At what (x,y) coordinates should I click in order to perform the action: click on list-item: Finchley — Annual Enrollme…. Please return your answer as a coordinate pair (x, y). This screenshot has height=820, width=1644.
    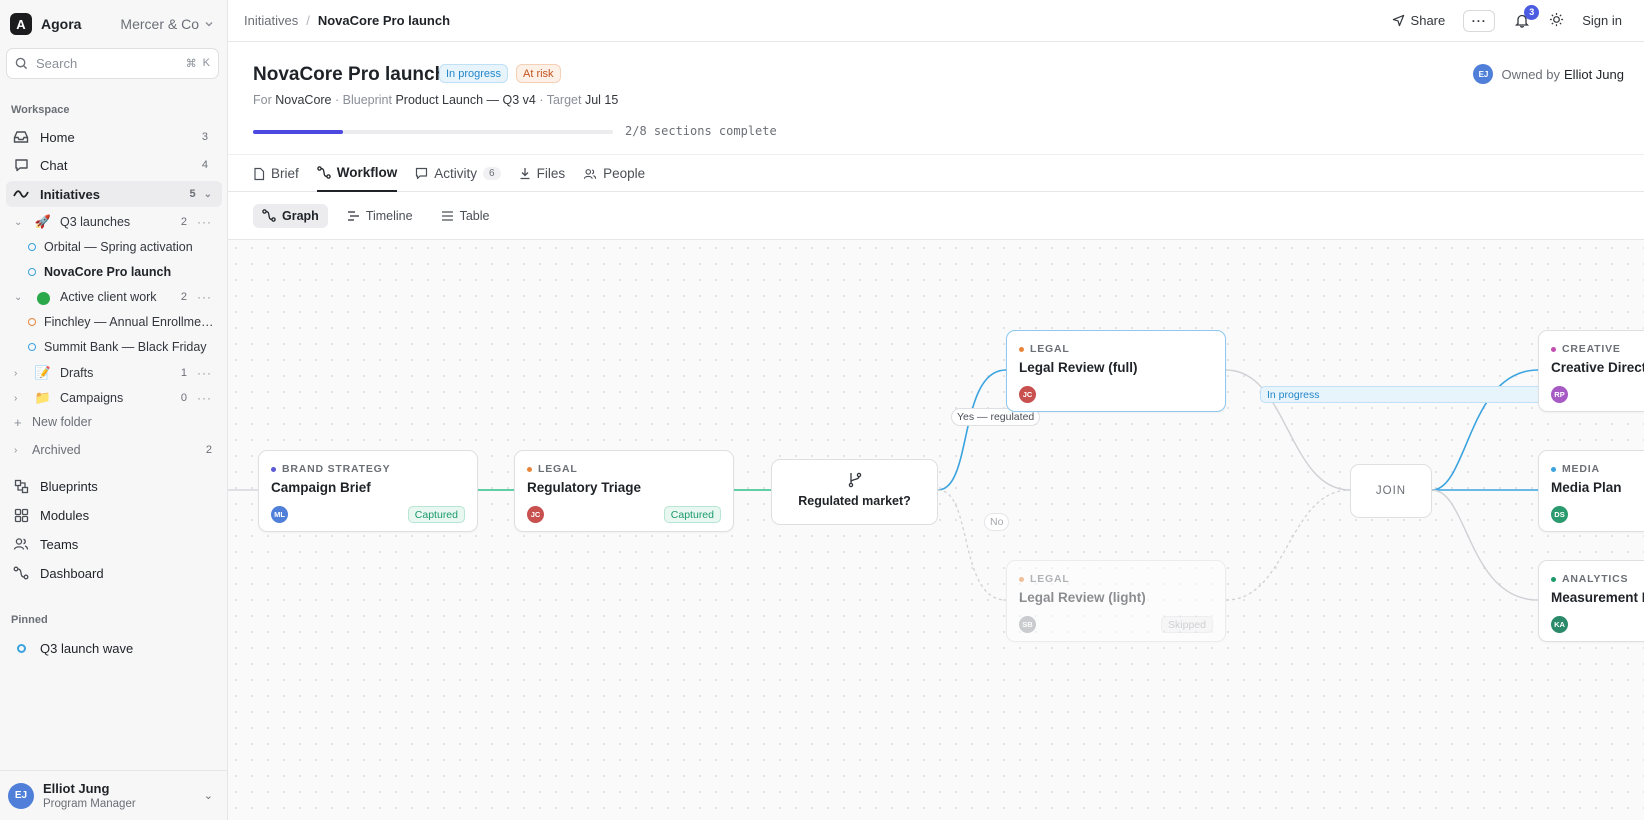
    Looking at the image, I should click on (122, 322).